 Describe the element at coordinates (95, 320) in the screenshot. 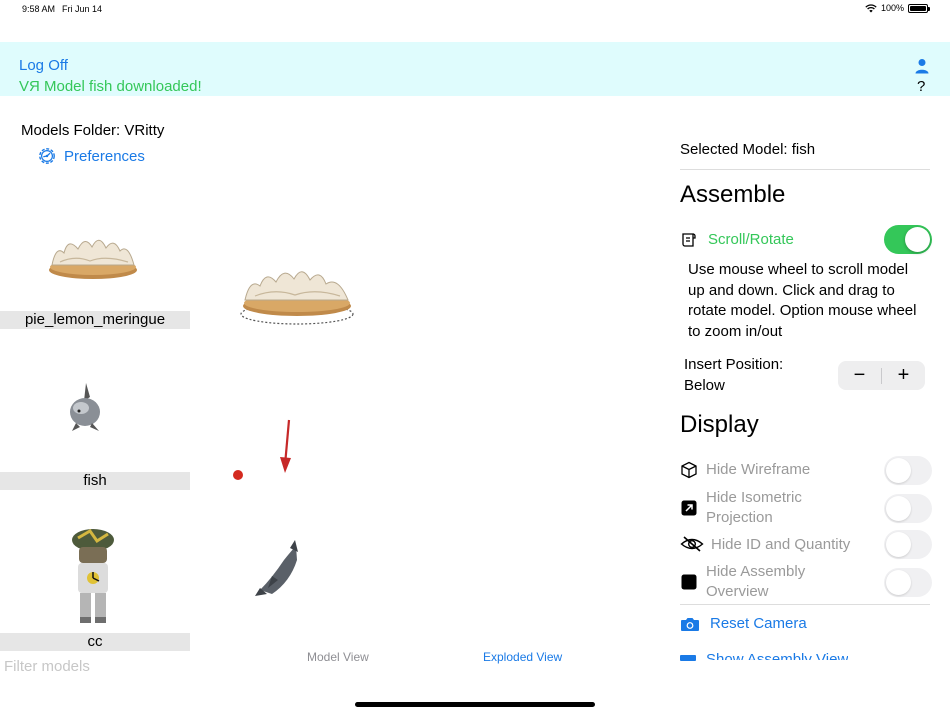

I see `model-name: pie_lemon_meringue` at that location.